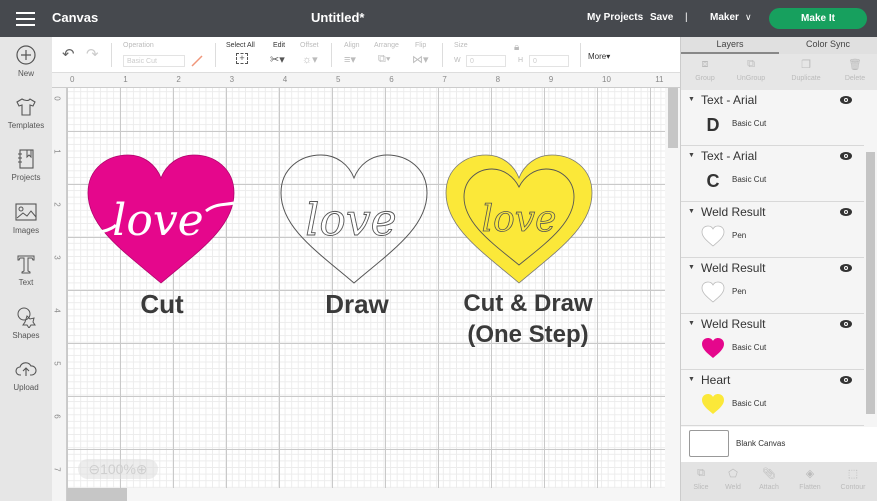 This screenshot has width=877, height=501. I want to click on weld-button: ⬠ Weld, so click(733, 479).